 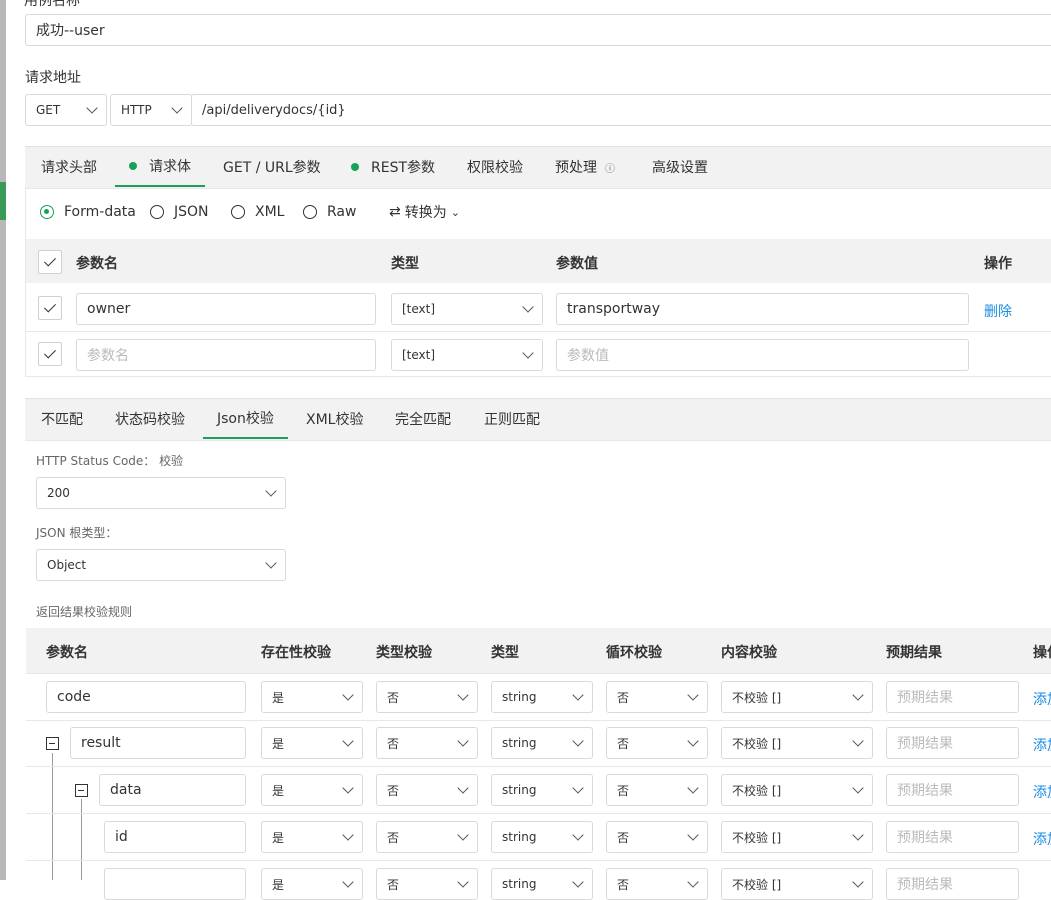 I want to click on header-param-value: 参数值, so click(x=577, y=264).